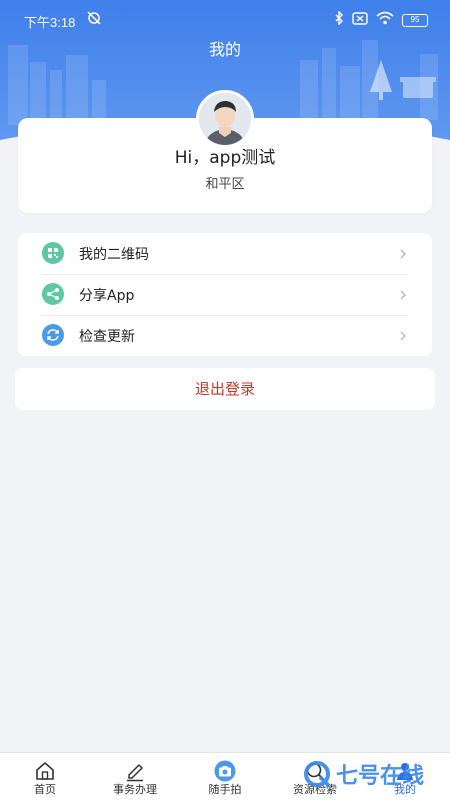  I want to click on home-icon, so click(45, 771).